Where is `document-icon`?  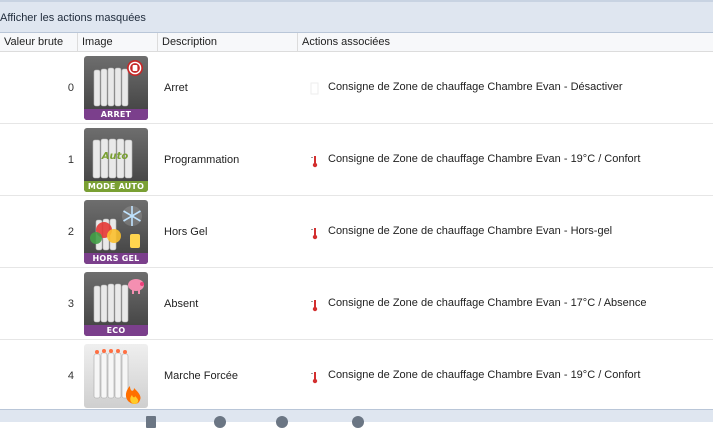 document-icon is located at coordinates (151, 422).